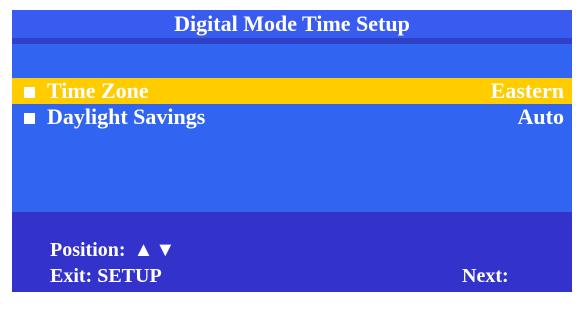 This screenshot has width=583, height=319. I want to click on next-label: Next:, so click(485, 275).